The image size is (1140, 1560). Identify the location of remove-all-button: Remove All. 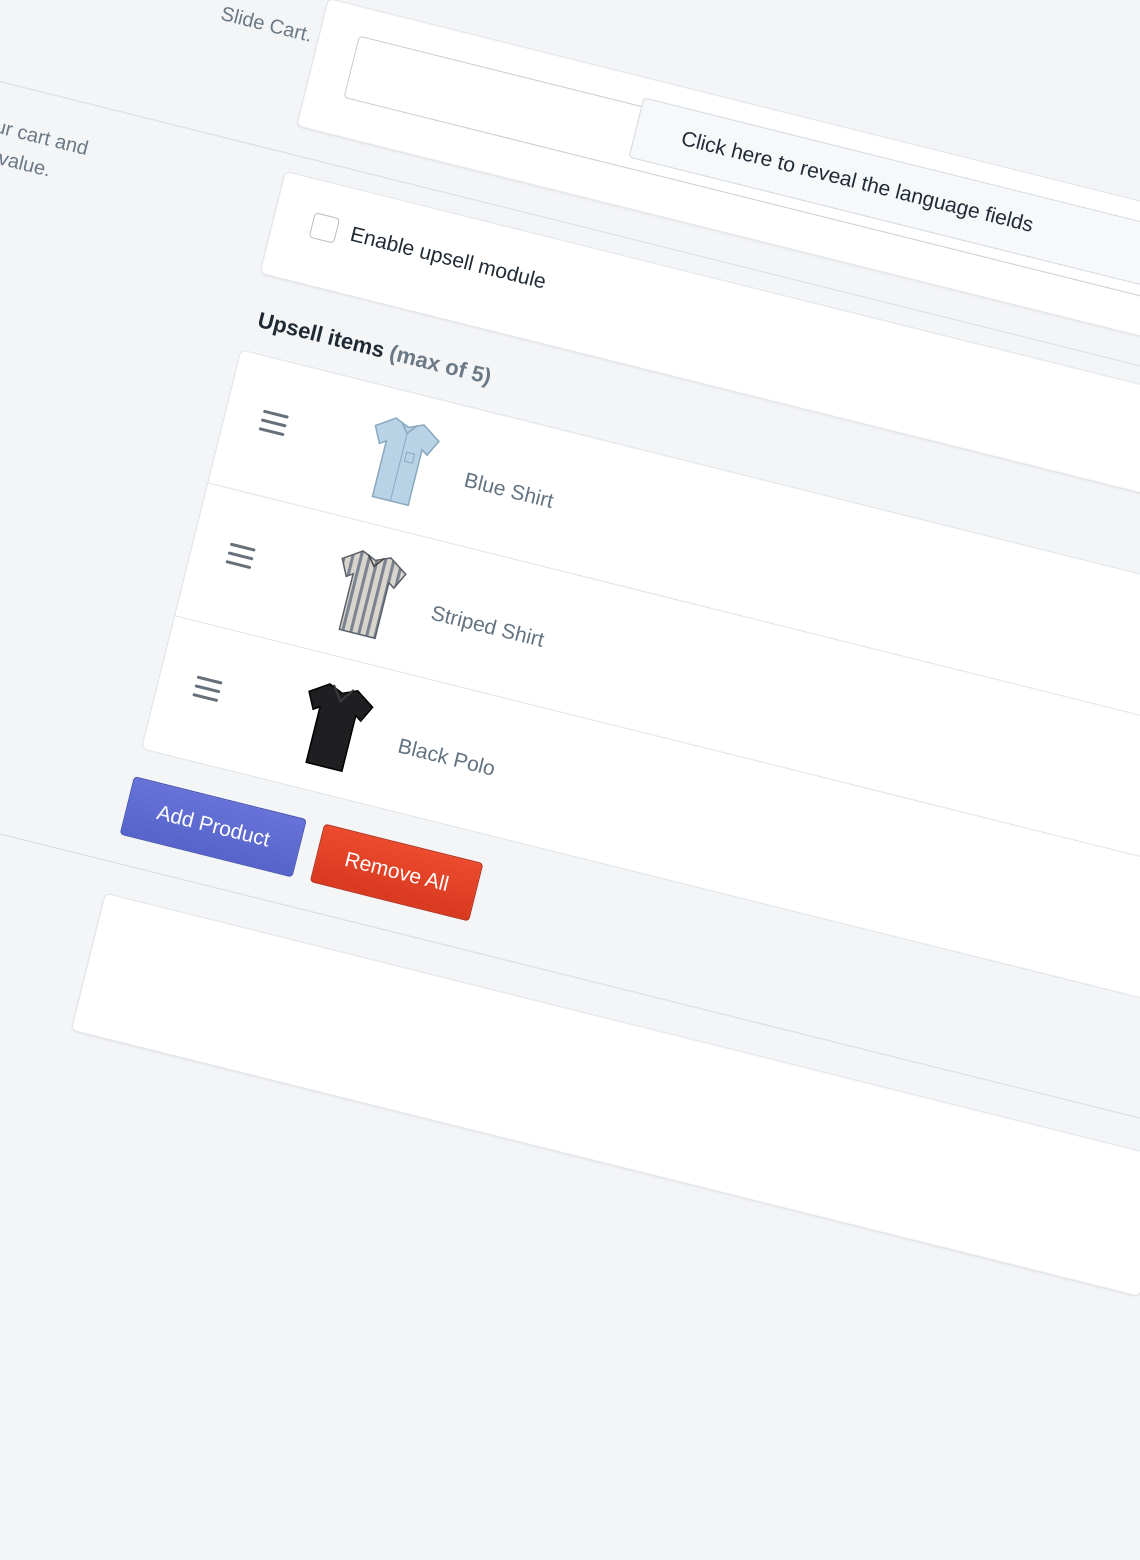
(396, 872).